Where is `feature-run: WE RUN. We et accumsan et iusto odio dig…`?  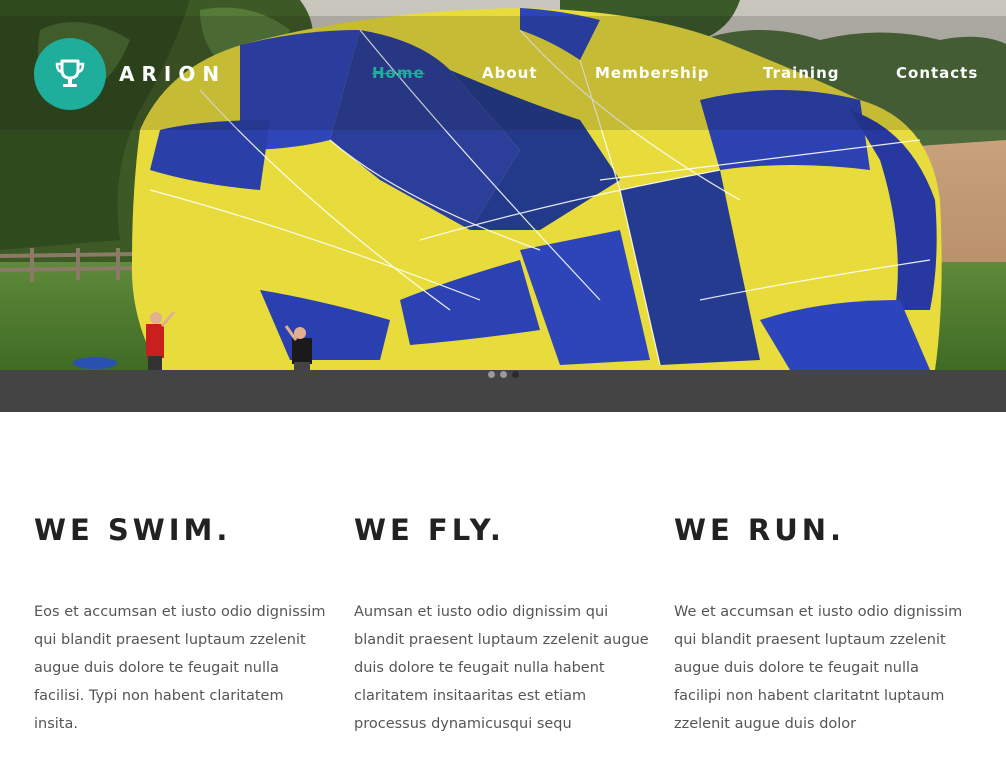 feature-run: WE RUN. We et accumsan et iusto odio dig… is located at coordinates (820, 624).